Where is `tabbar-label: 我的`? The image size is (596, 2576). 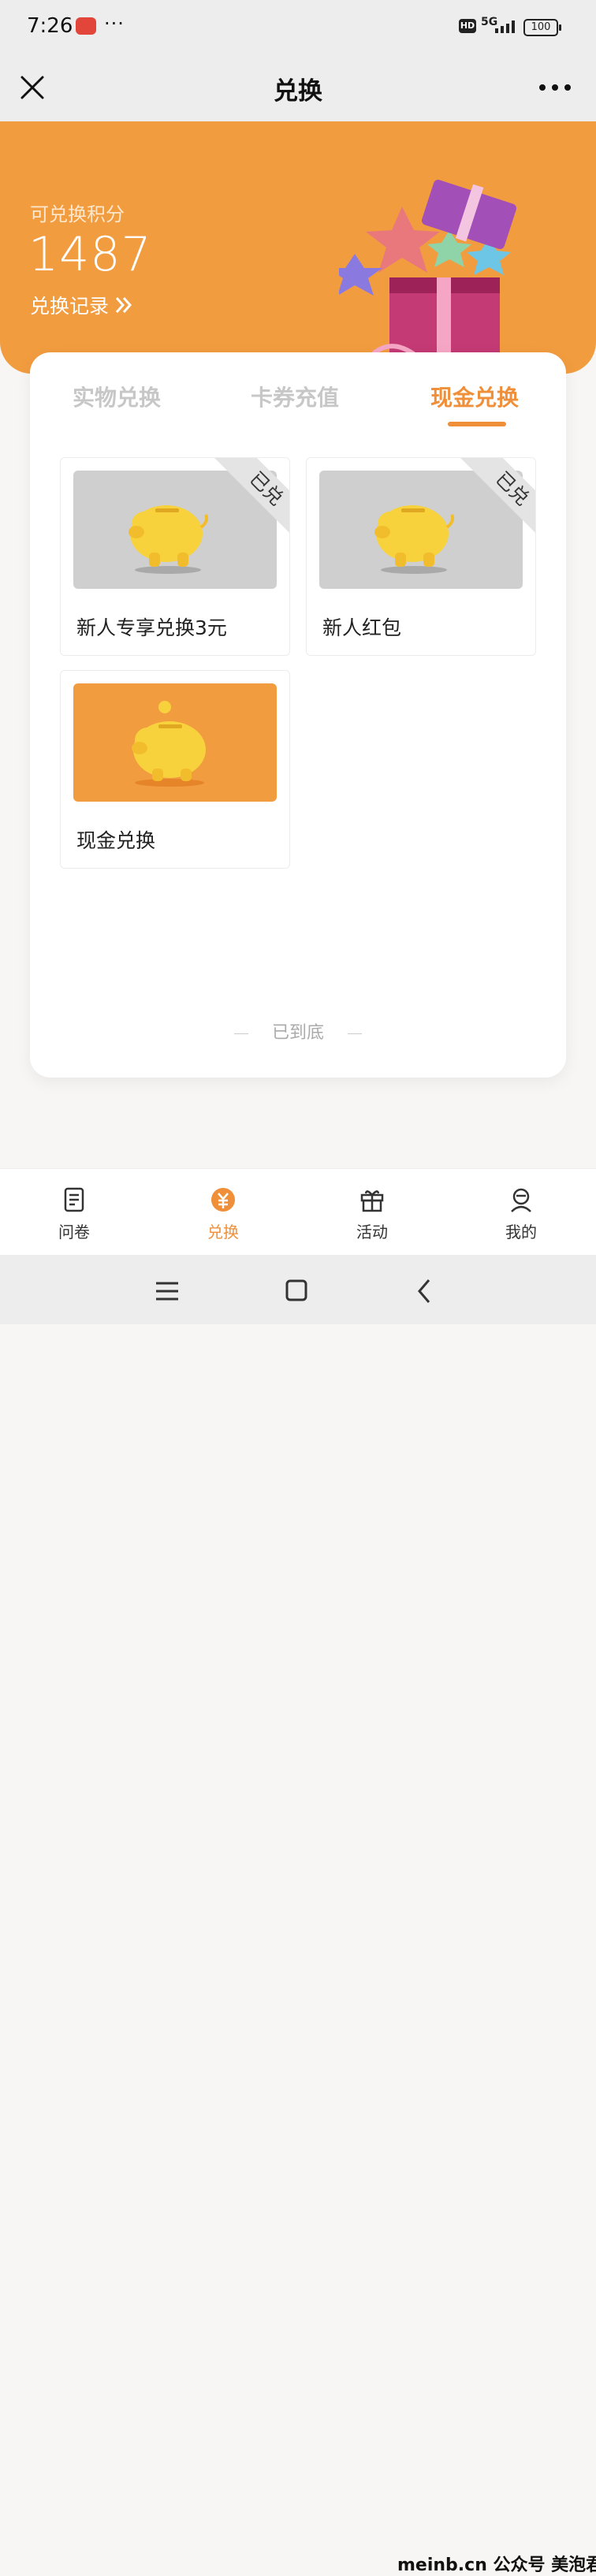
tabbar-label: 我的 is located at coordinates (521, 1232).